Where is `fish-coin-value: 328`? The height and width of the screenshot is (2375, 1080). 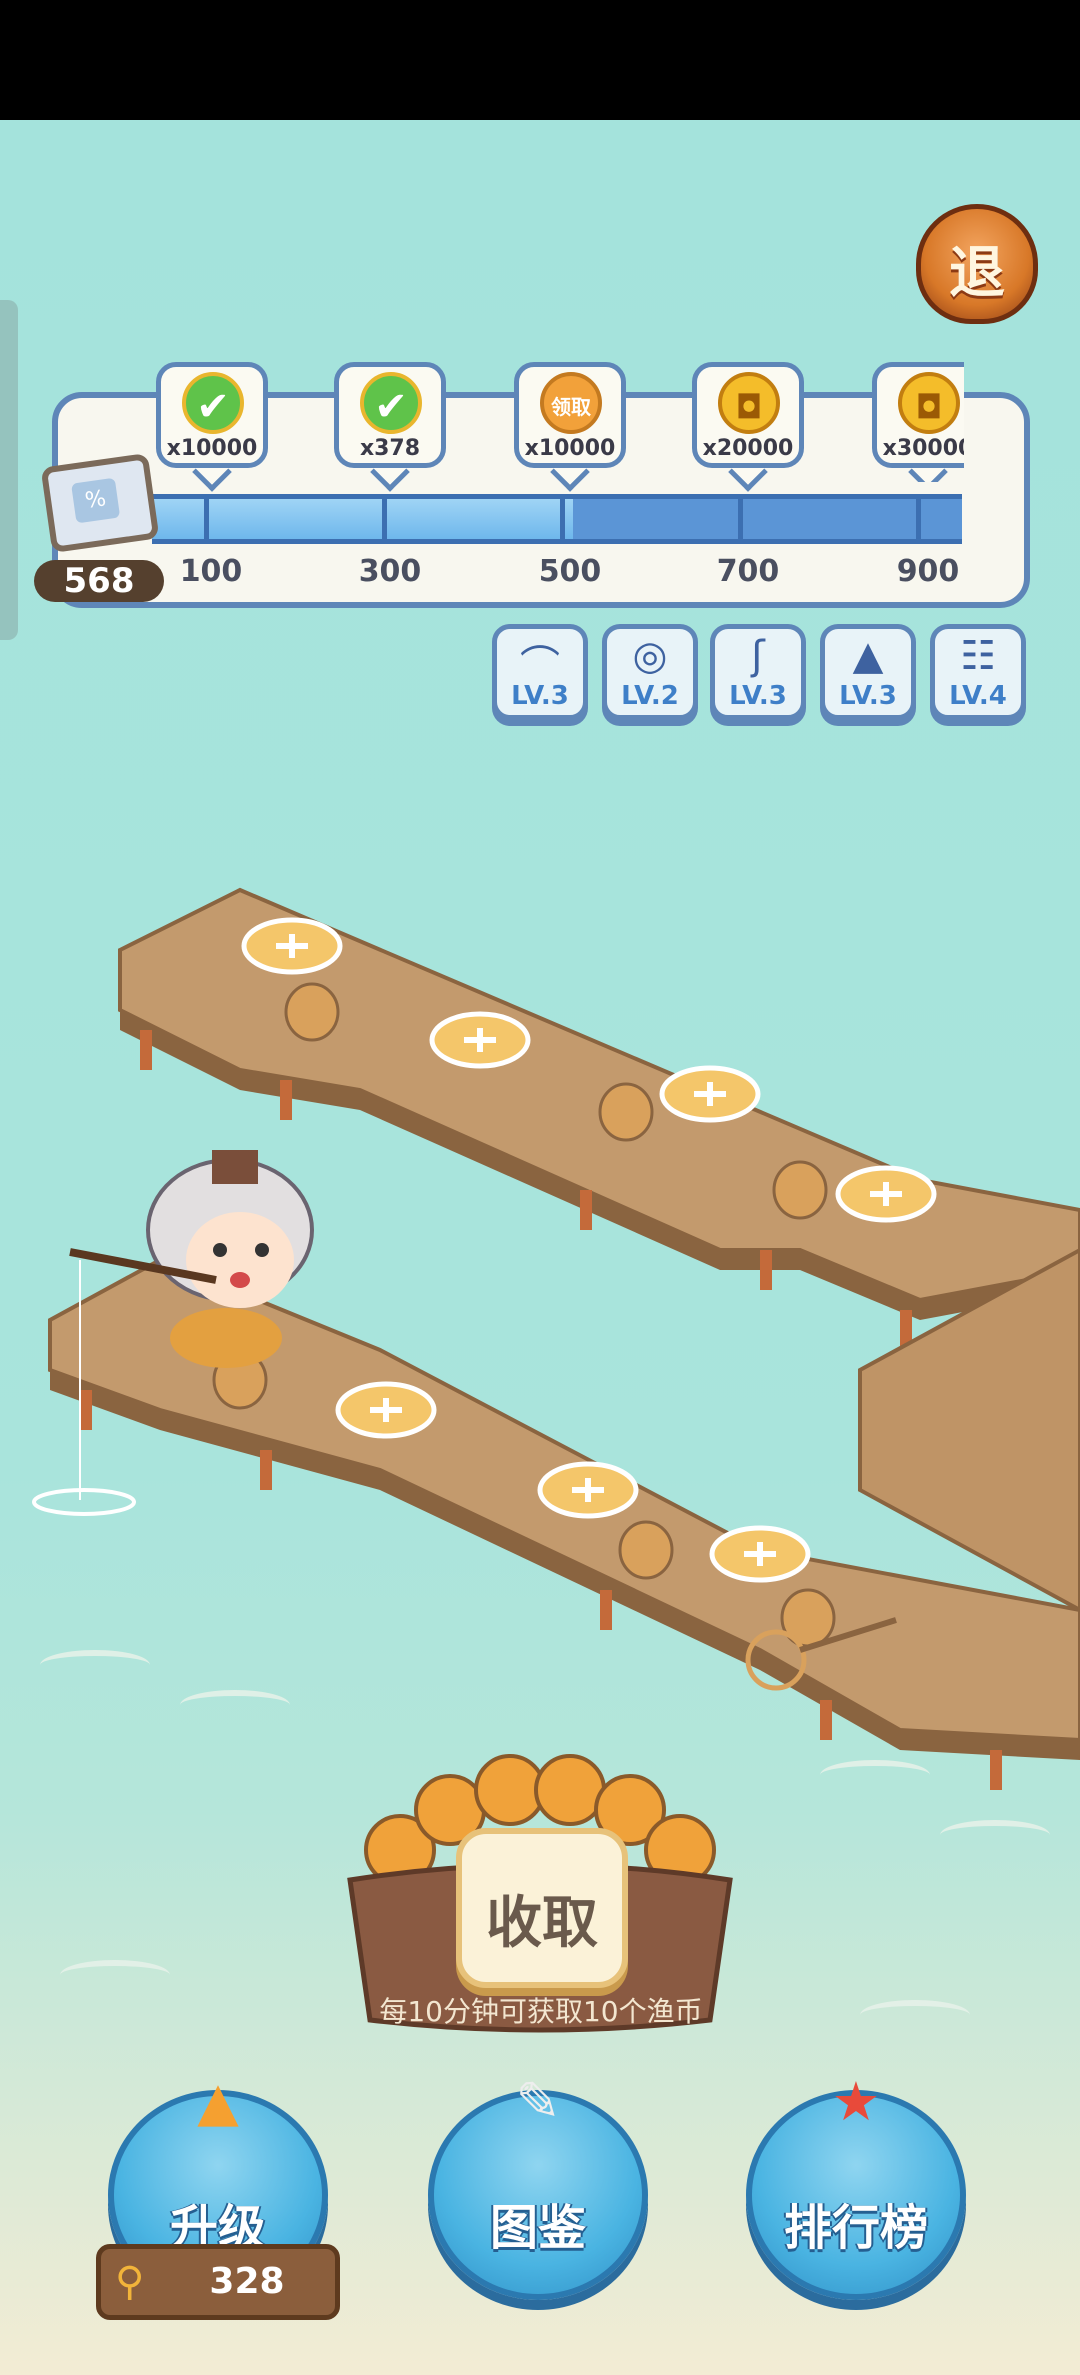
fish-coin-value: 328 is located at coordinates (247, 2281).